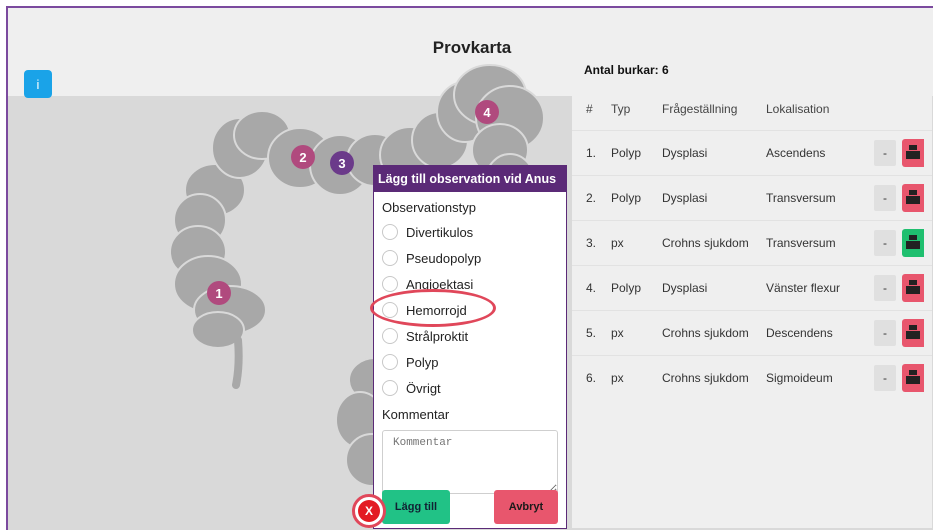  Describe the element at coordinates (621, 109) in the screenshot. I see `col-header-typ: Typ` at that location.